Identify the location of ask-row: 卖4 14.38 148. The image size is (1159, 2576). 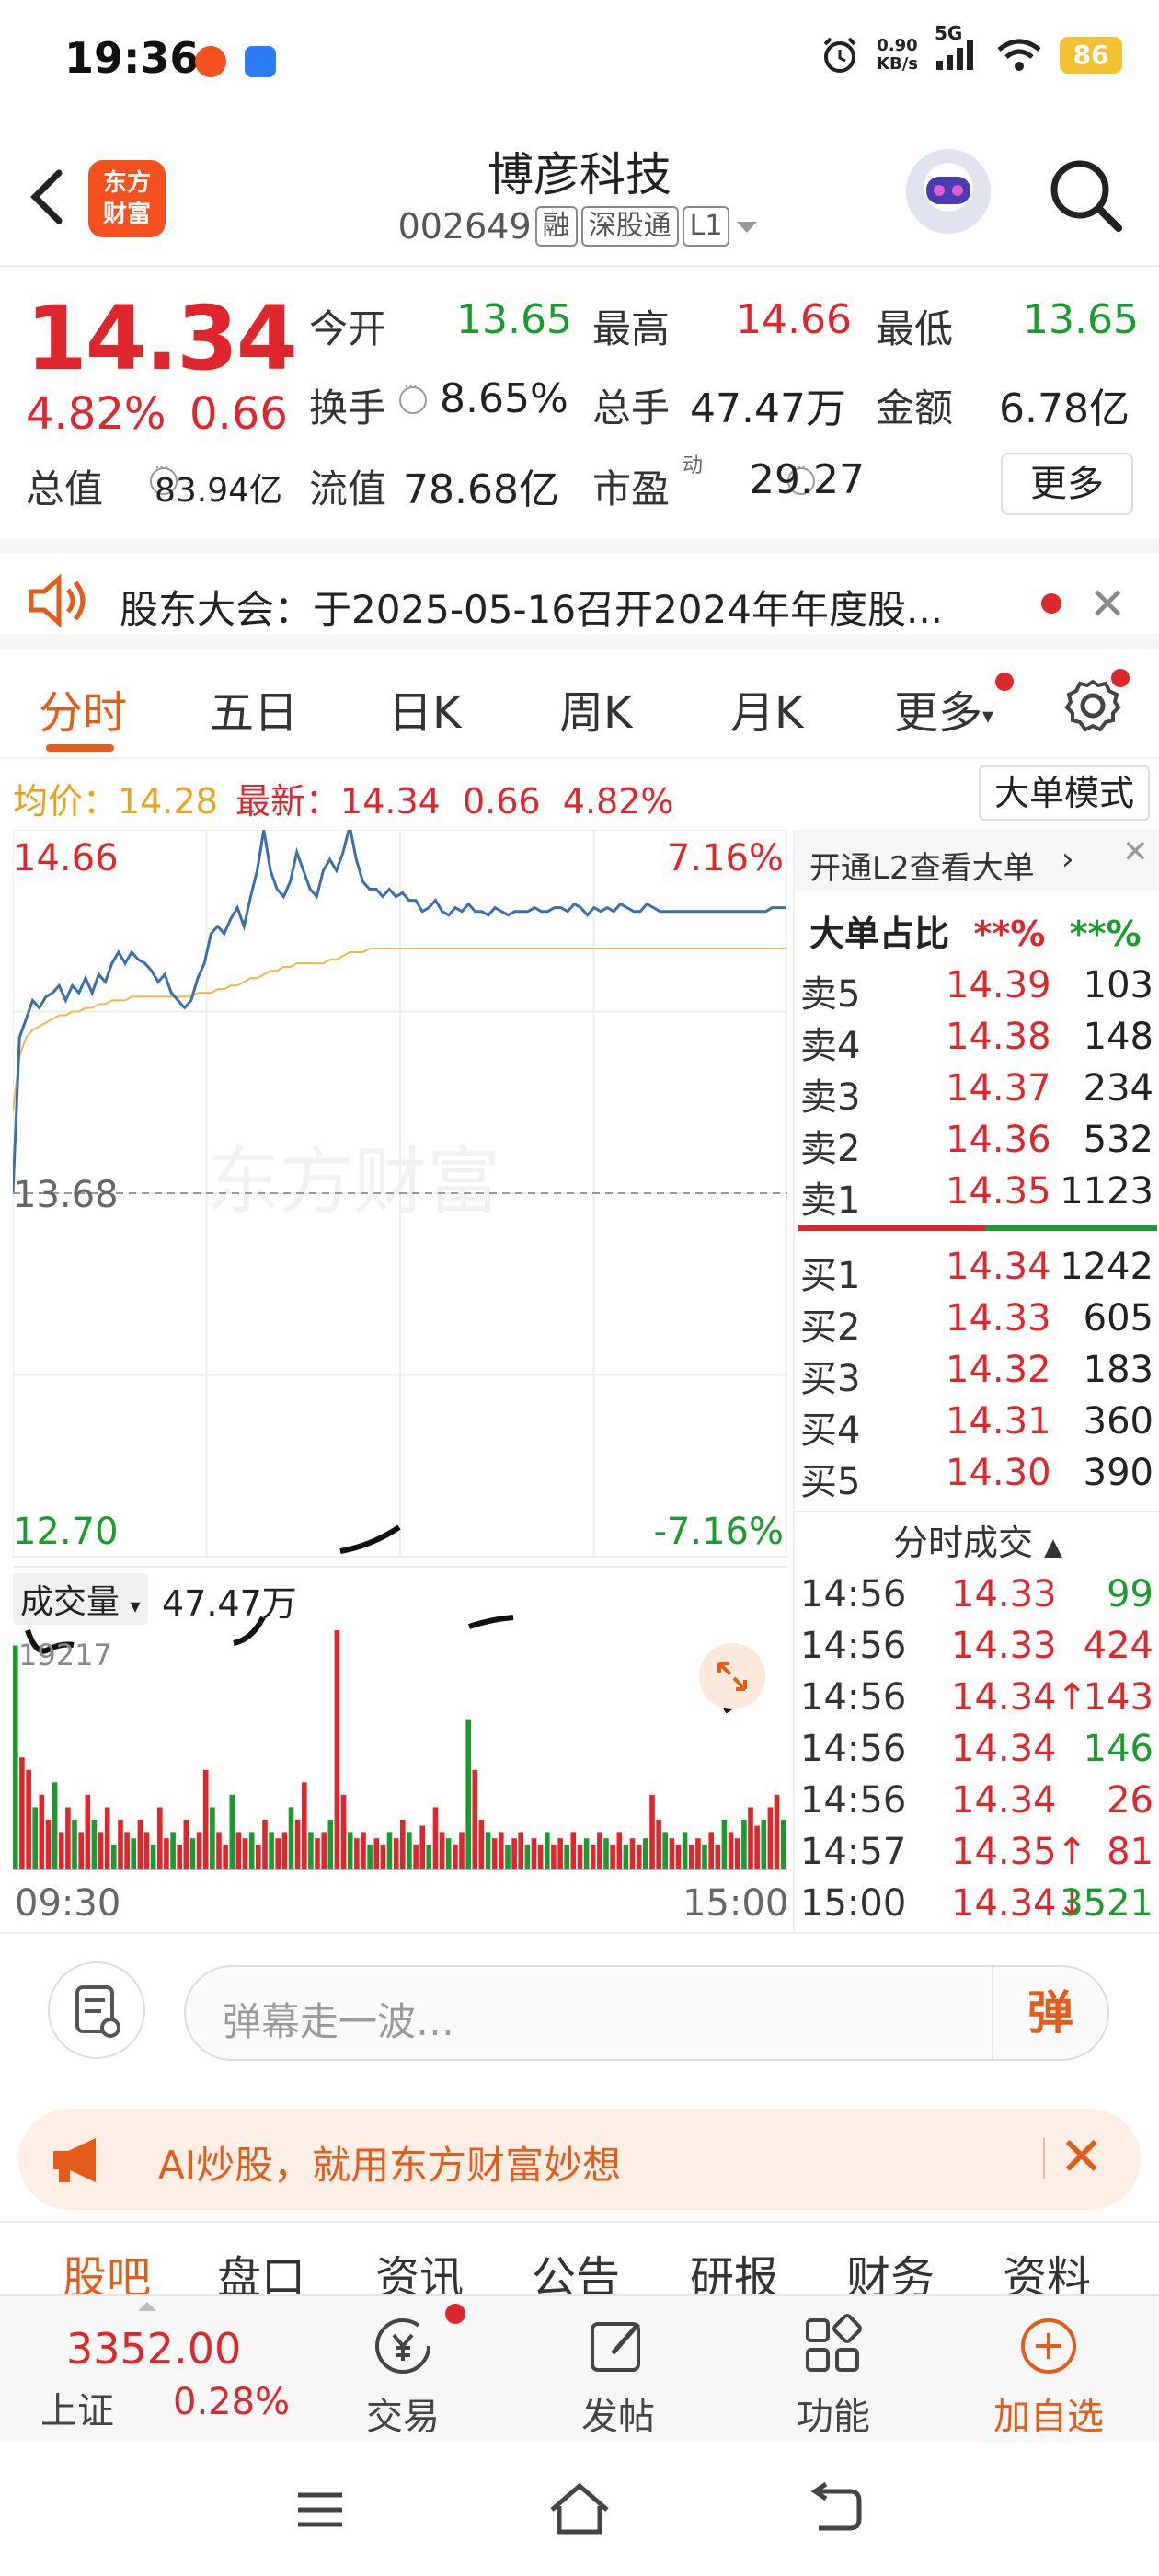
(977, 1038).